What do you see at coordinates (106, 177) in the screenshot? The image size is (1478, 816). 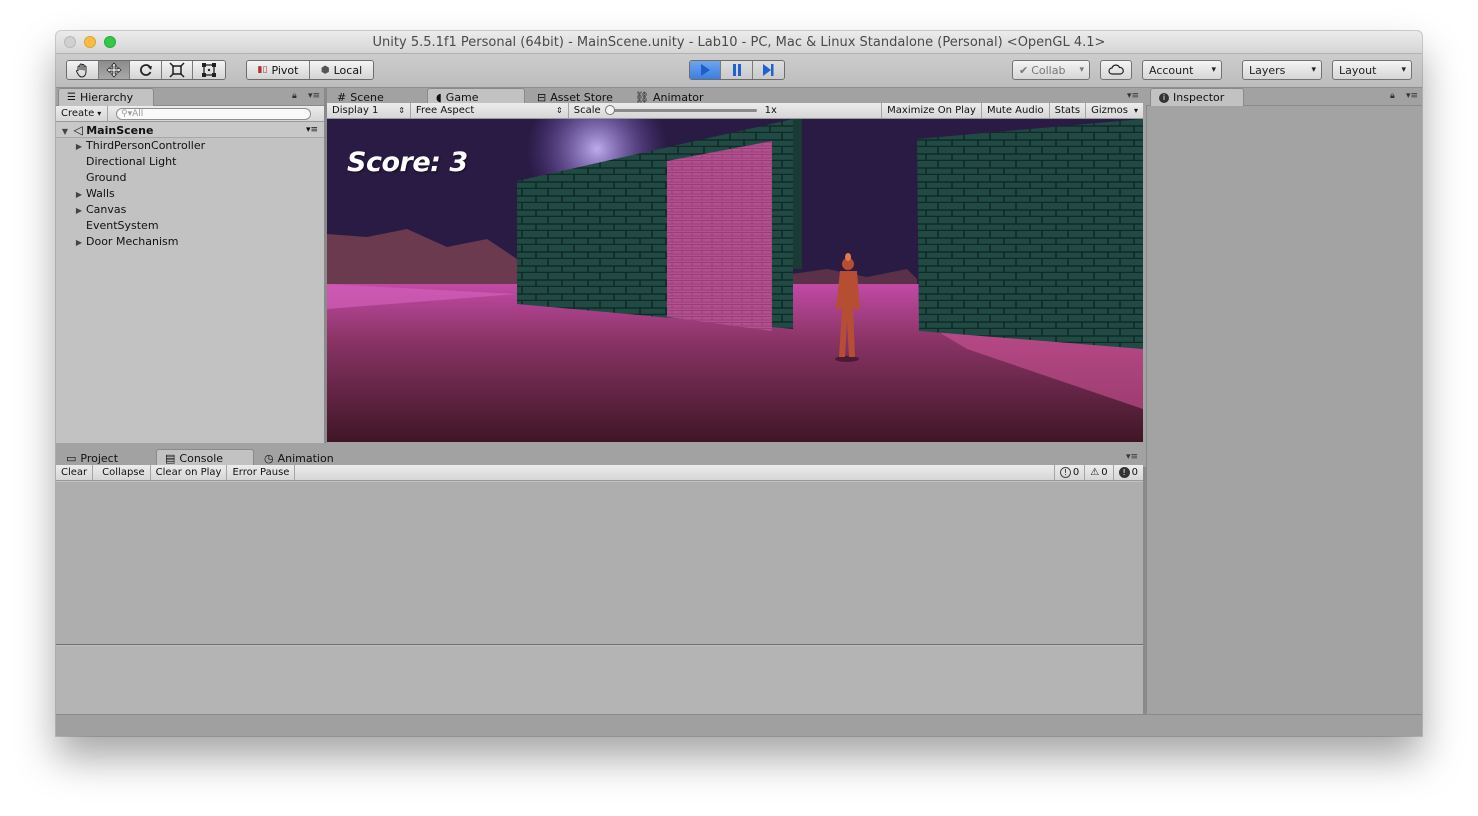 I see `hierarchy-item-label: Ground` at bounding box center [106, 177].